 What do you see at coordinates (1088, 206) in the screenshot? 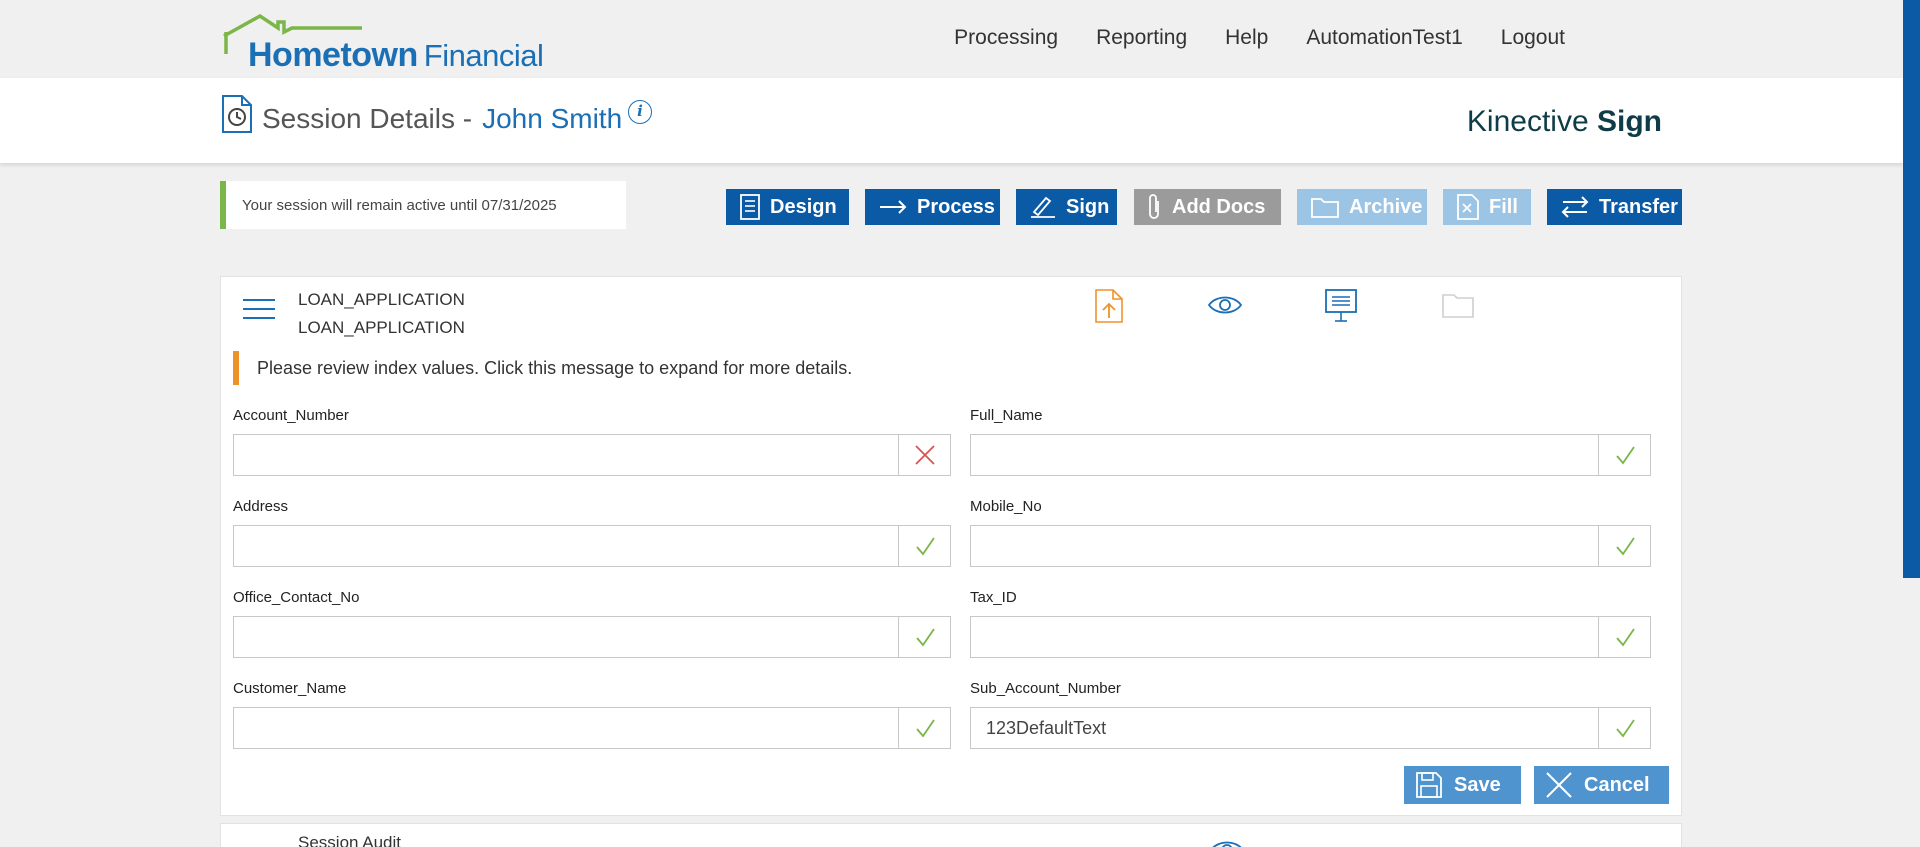
I see `sign-label: Sign` at bounding box center [1088, 206].